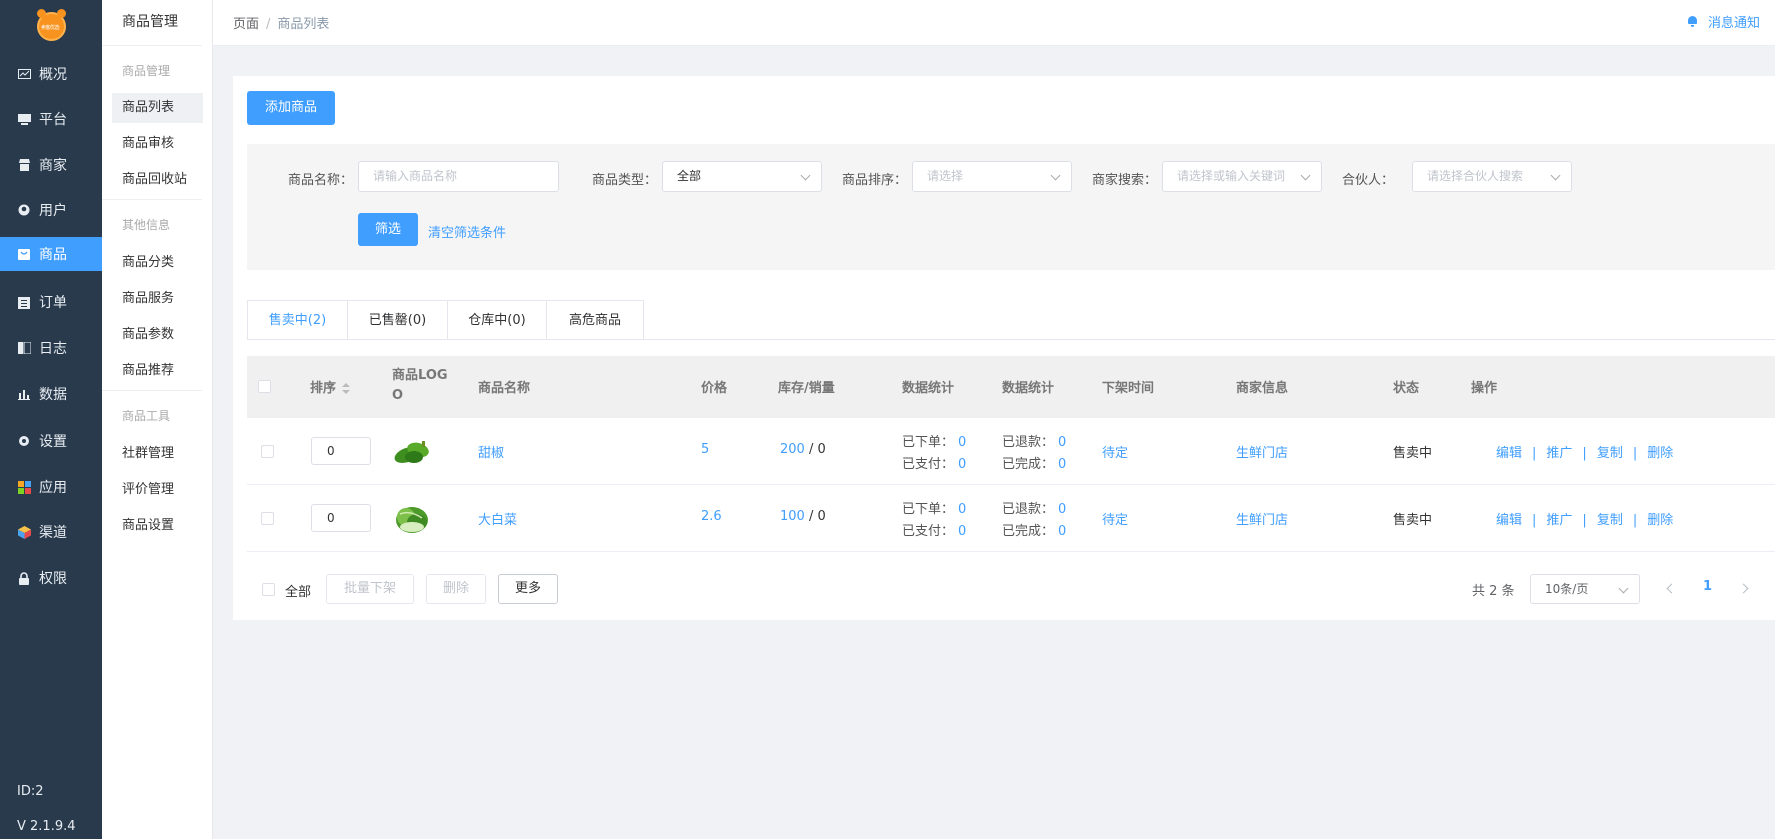 This screenshot has height=839, width=1775. What do you see at coordinates (1492, 176) in the screenshot?
I see `partner-search-select: 请选择合伙人搜索` at bounding box center [1492, 176].